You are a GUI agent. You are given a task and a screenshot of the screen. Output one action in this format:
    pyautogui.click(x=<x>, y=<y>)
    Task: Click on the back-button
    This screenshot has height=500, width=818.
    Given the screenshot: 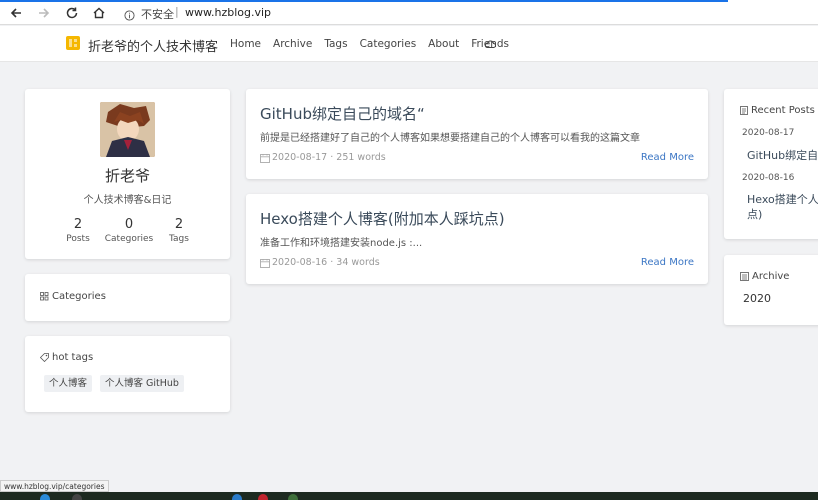 What is the action you would take?
    pyautogui.click(x=16, y=13)
    